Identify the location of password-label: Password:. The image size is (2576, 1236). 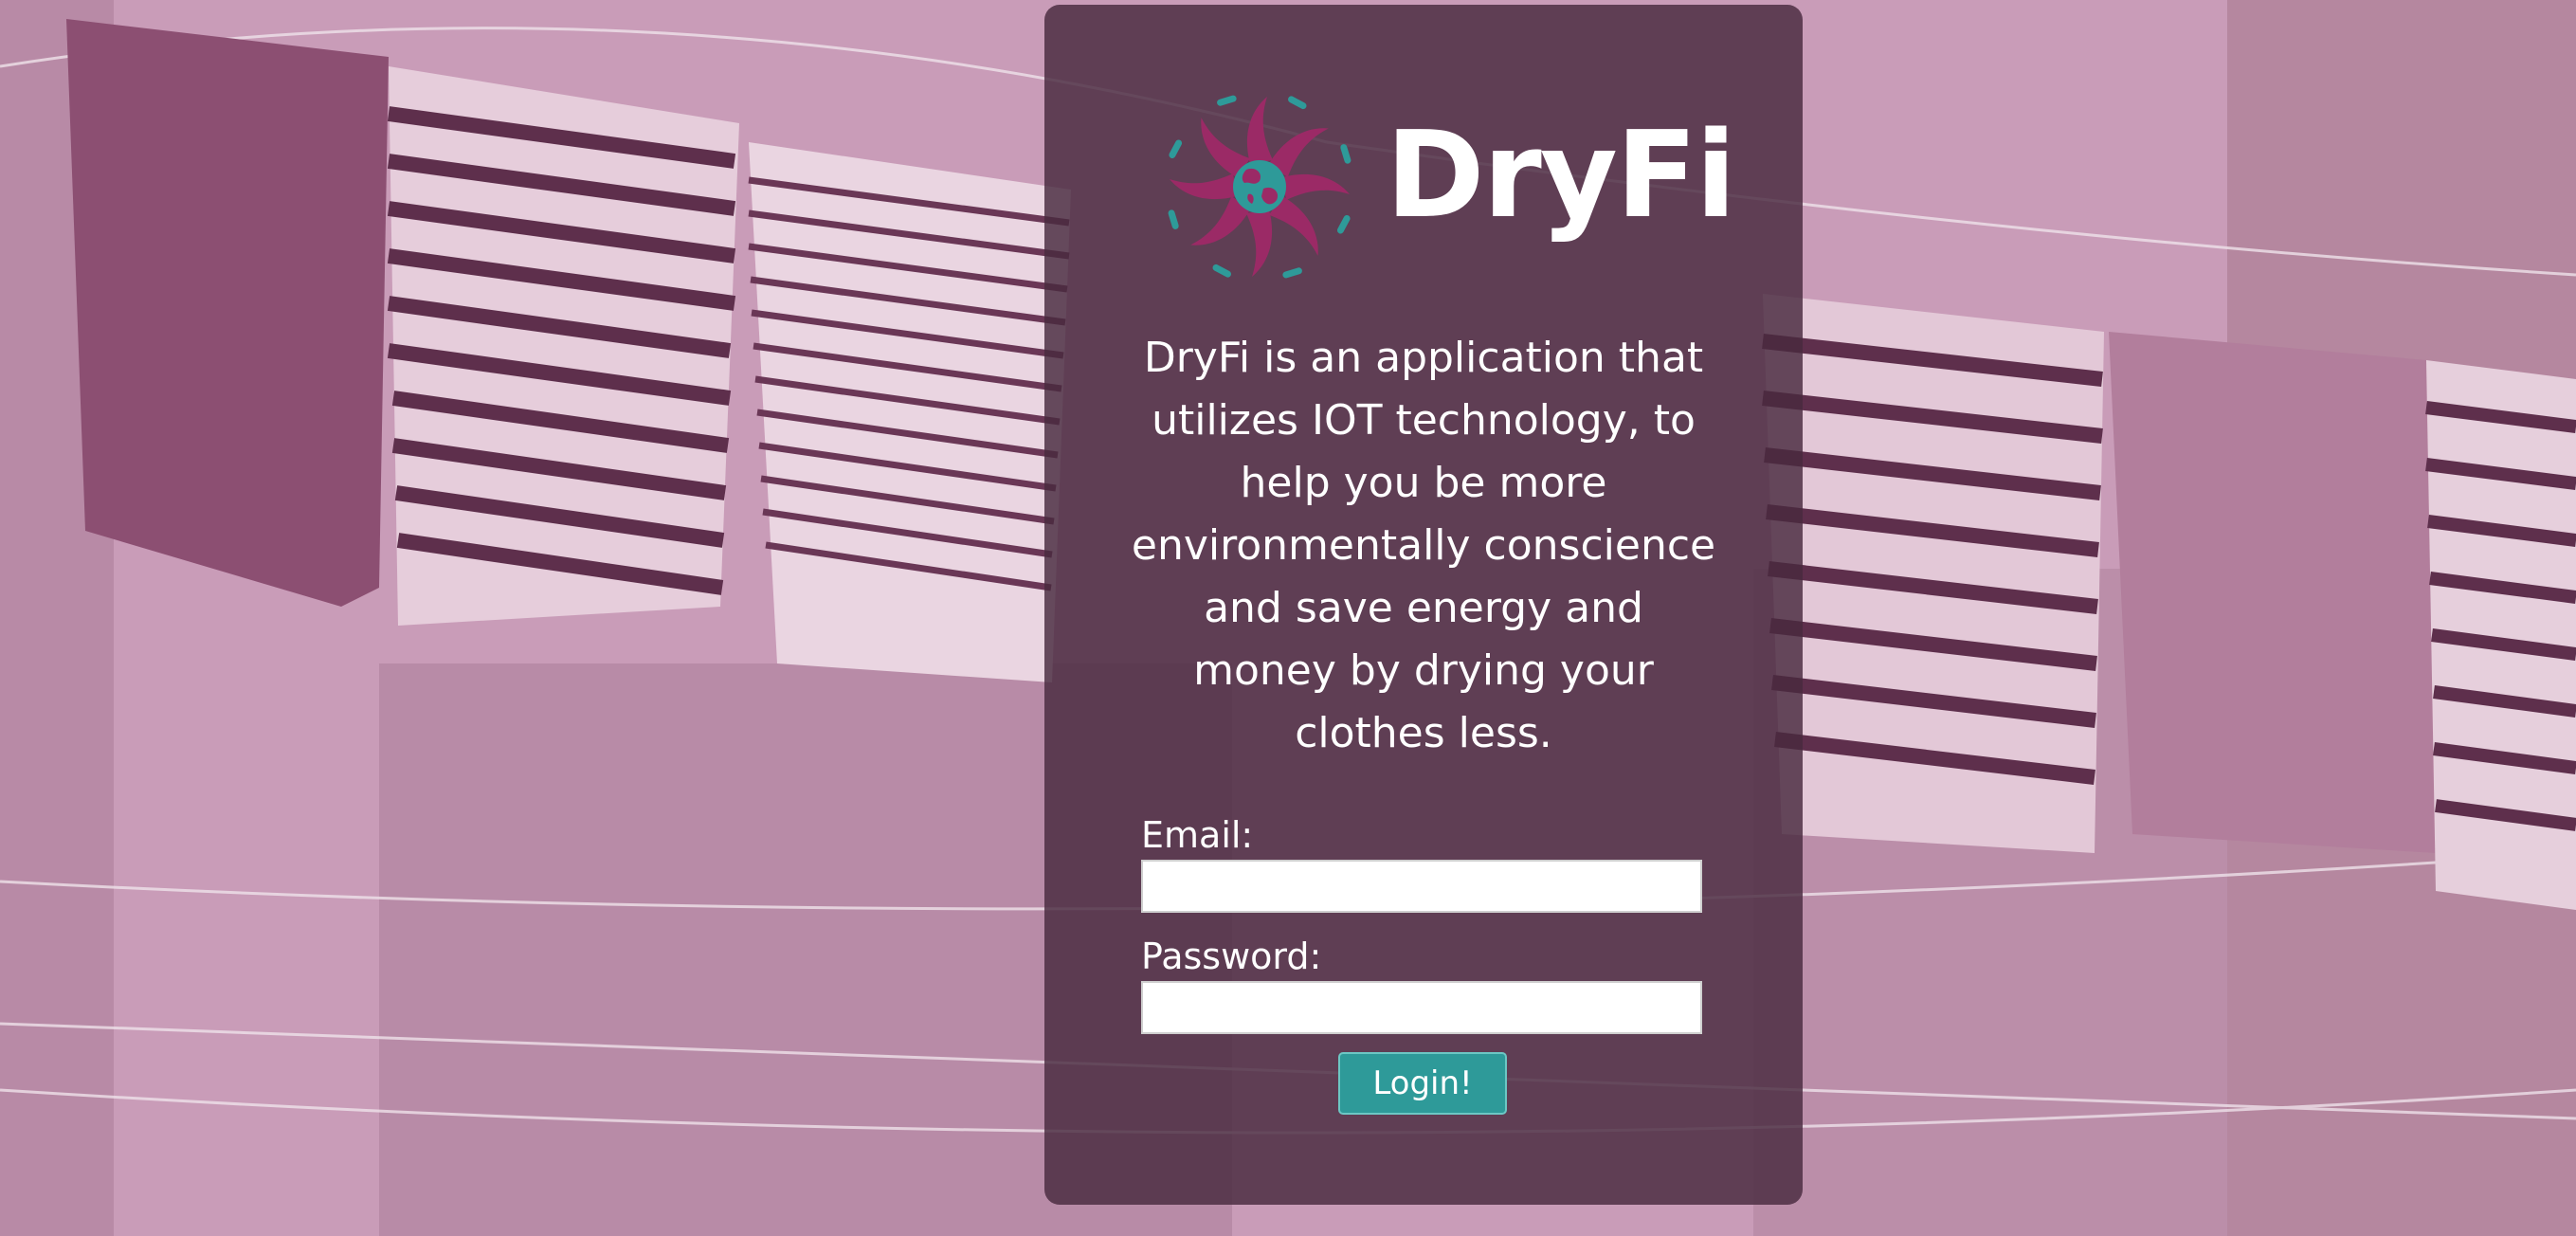
(1231, 956).